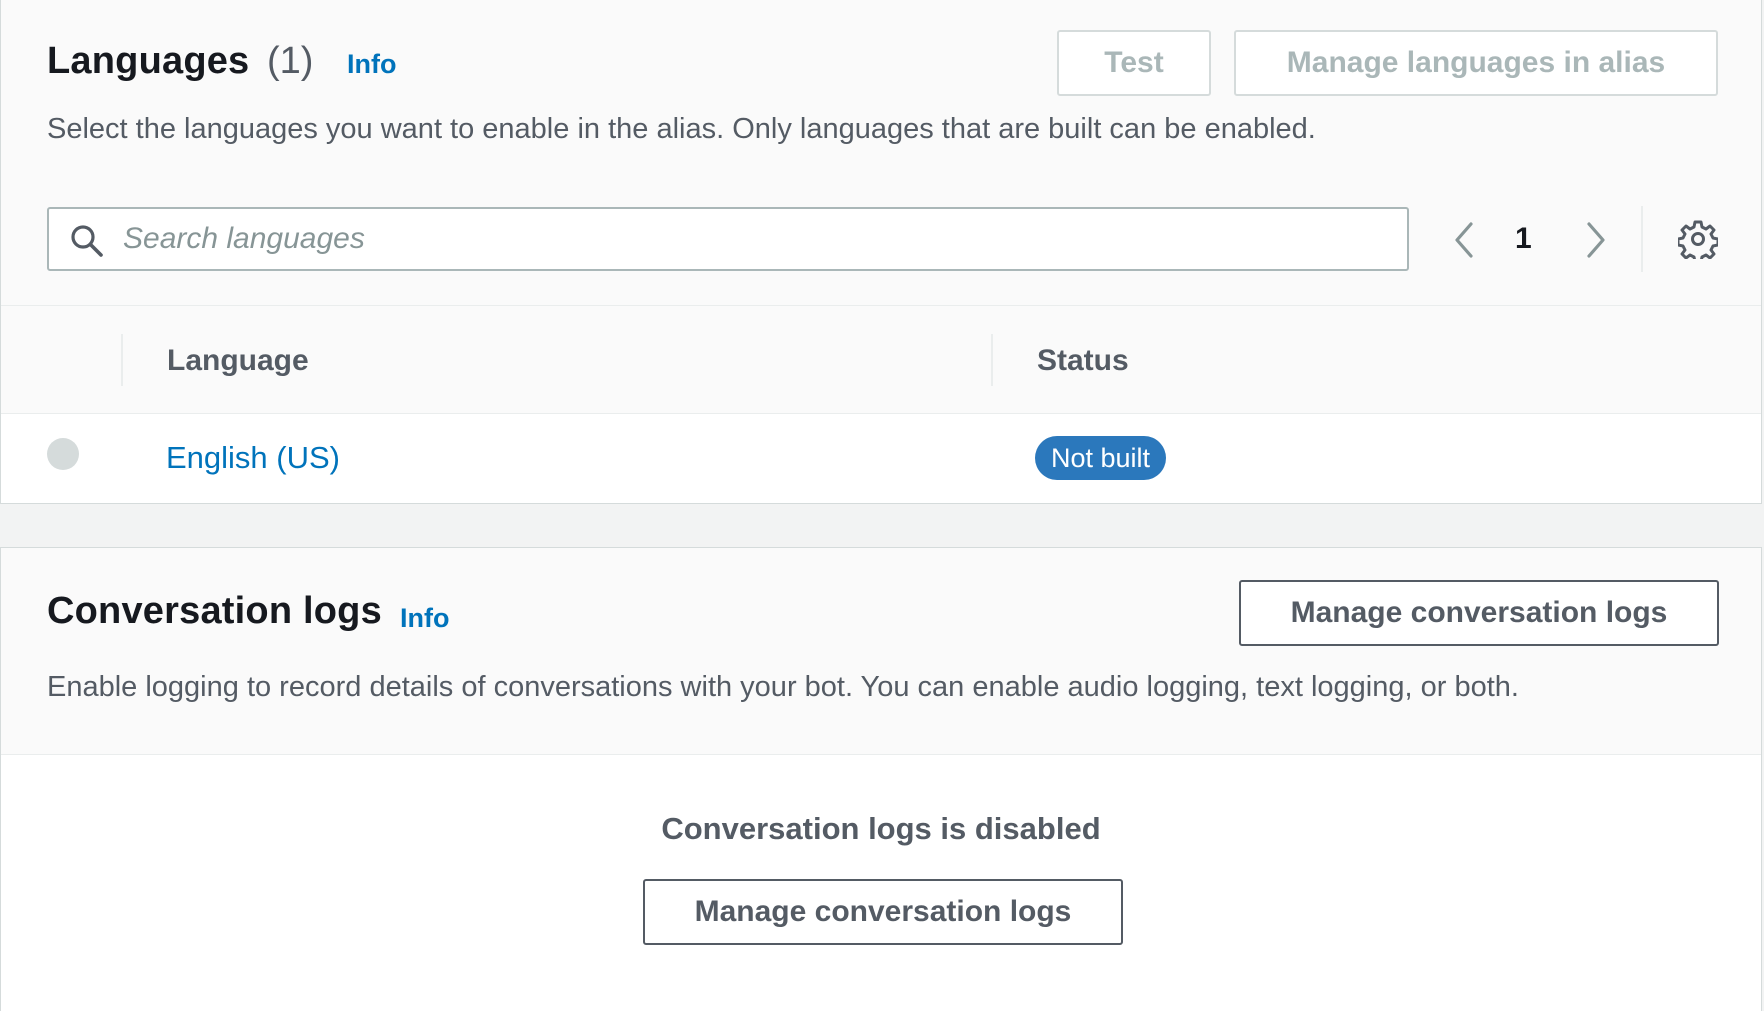 This screenshot has width=1764, height=1011. Describe the element at coordinates (1083, 361) in the screenshot. I see `column-header-status: Status` at that location.